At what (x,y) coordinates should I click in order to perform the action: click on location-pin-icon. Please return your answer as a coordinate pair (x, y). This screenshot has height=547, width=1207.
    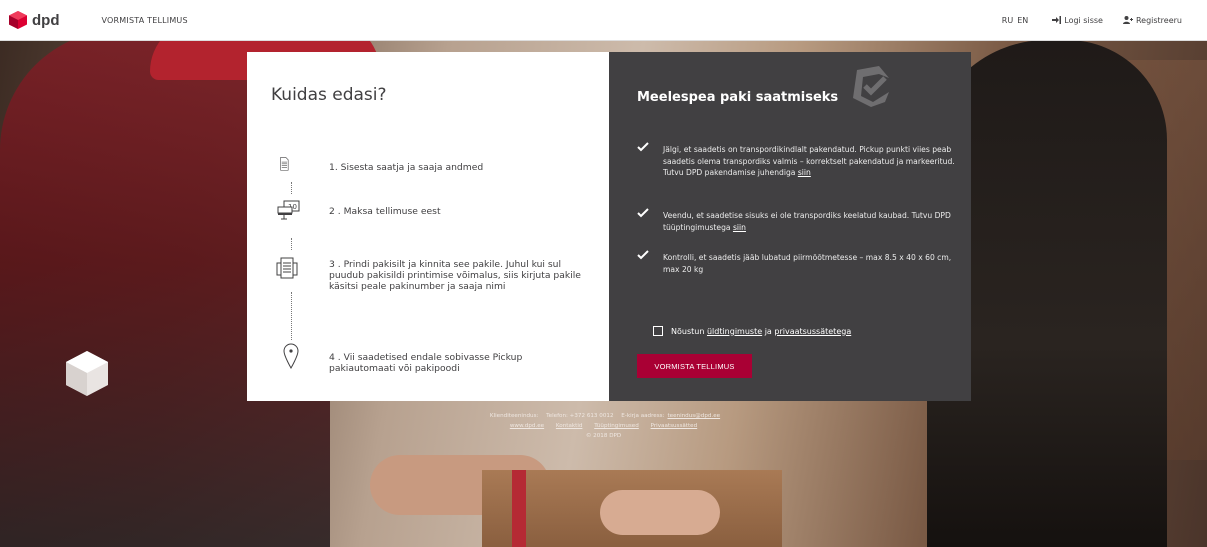
    Looking at the image, I should click on (291, 356).